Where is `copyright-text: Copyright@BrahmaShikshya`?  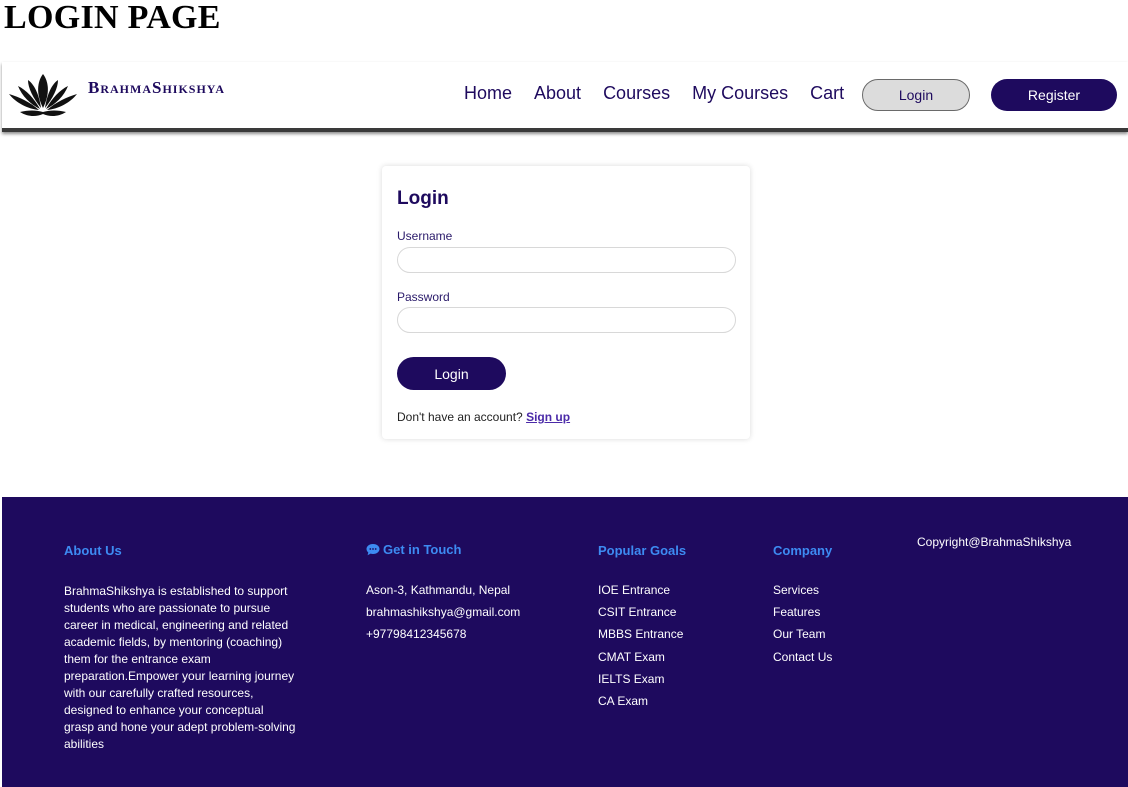 copyright-text: Copyright@BrahmaShikshya is located at coordinates (994, 542).